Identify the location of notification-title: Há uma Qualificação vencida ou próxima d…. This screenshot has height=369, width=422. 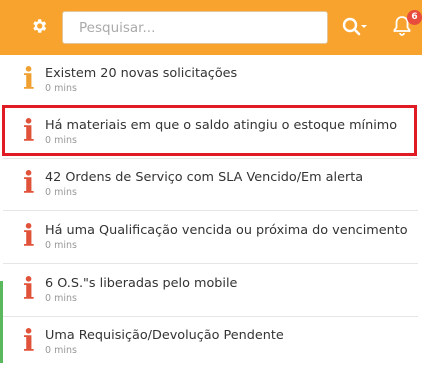
(226, 230).